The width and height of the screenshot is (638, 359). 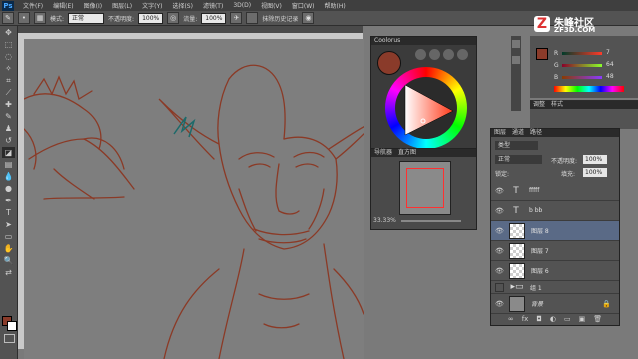 I want to click on eraser-preset-icon: ✎, so click(x=8, y=18).